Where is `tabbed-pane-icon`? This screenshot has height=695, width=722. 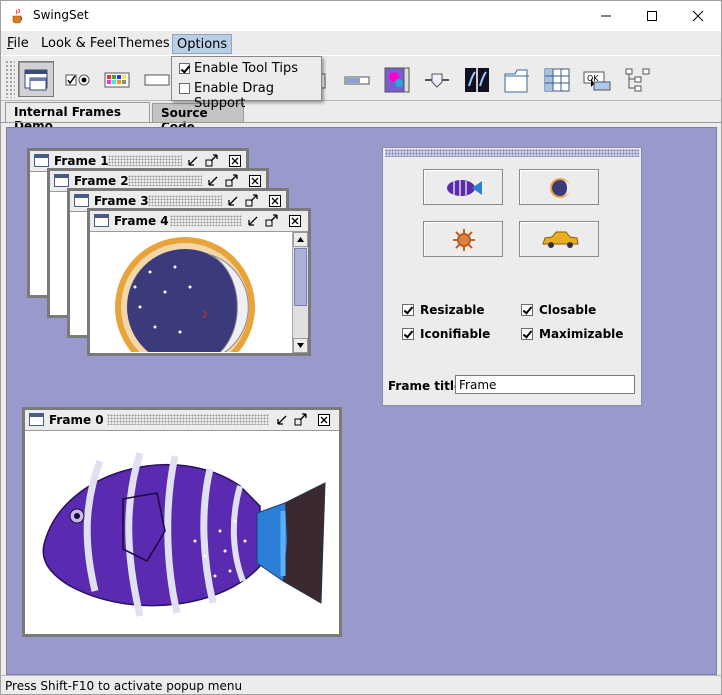 tabbed-pane-icon is located at coordinates (516, 81).